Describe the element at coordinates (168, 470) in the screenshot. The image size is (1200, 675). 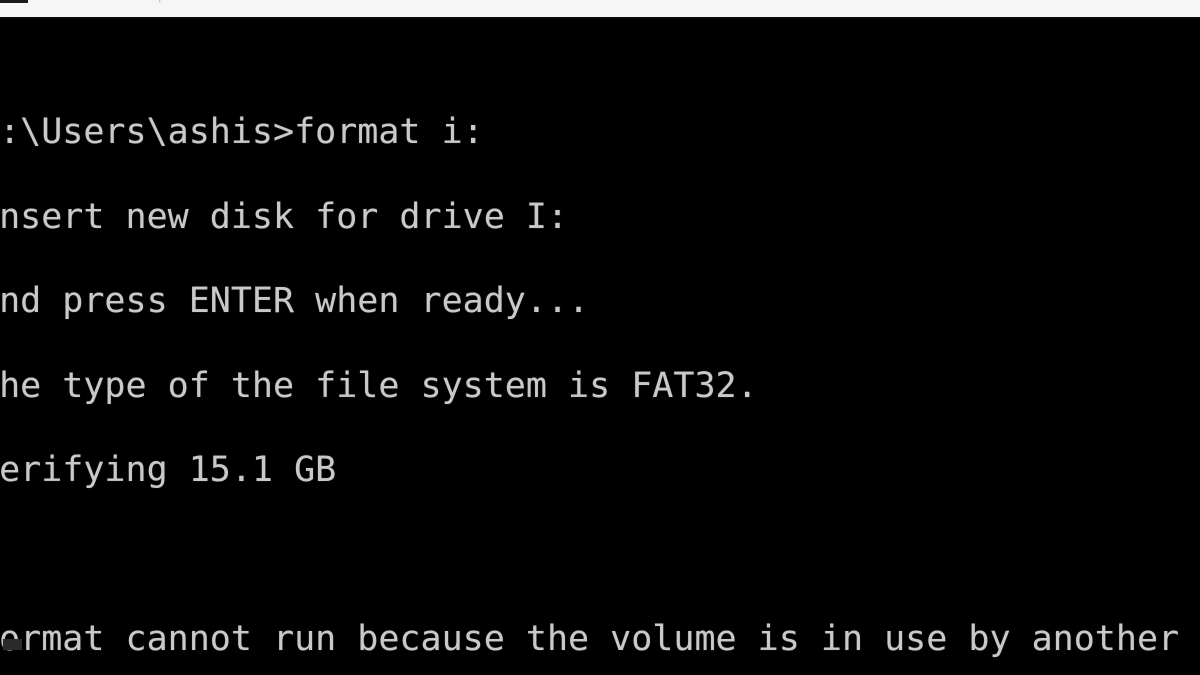
I see `console-line-verifying: Verifying 15.1 GB` at that location.